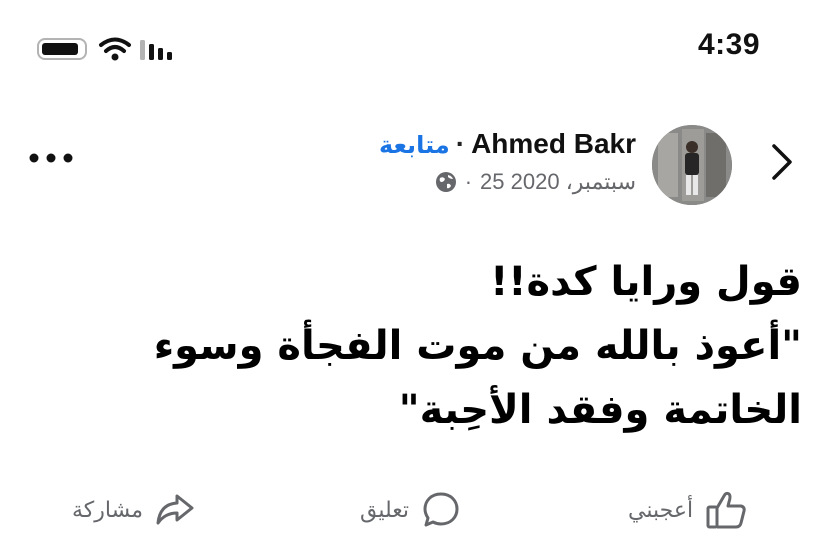 The image size is (828, 547). Describe the element at coordinates (108, 510) in the screenshot. I see `share-label: مشاركة` at that location.